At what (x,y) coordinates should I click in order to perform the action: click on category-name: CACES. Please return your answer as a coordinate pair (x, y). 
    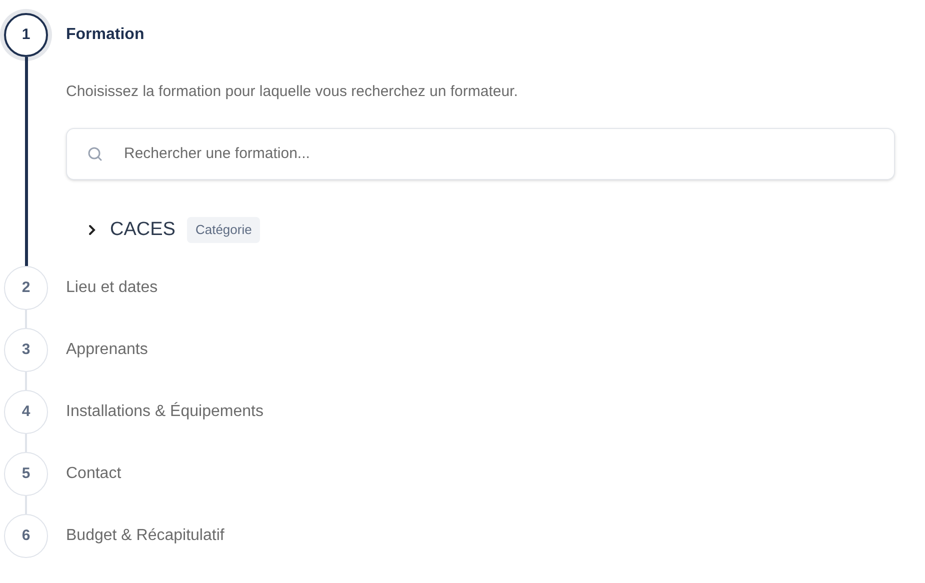
    Looking at the image, I should click on (143, 230).